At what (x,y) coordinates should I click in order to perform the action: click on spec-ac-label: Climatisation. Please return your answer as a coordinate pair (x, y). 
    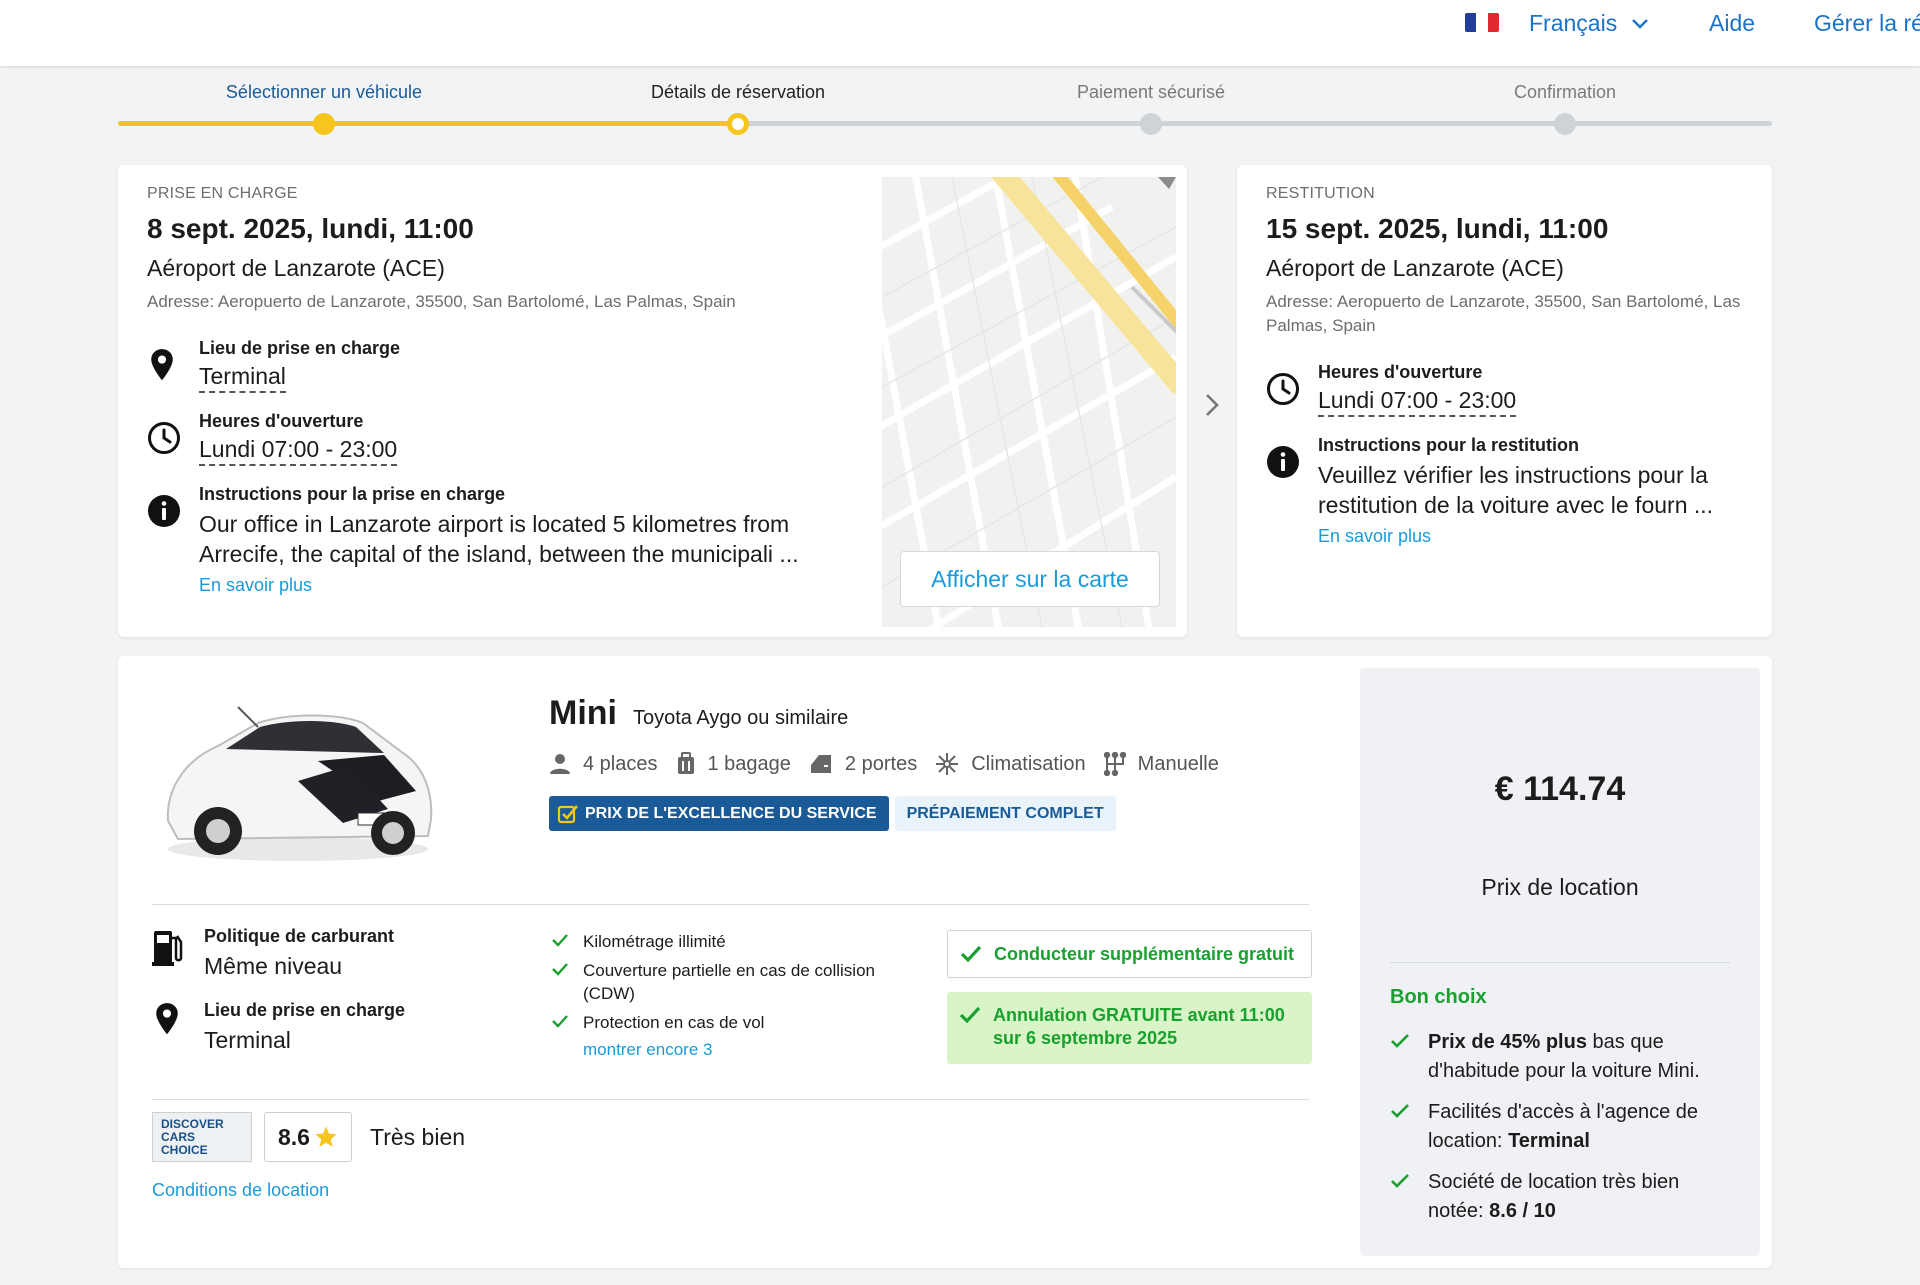
    Looking at the image, I should click on (1028, 763).